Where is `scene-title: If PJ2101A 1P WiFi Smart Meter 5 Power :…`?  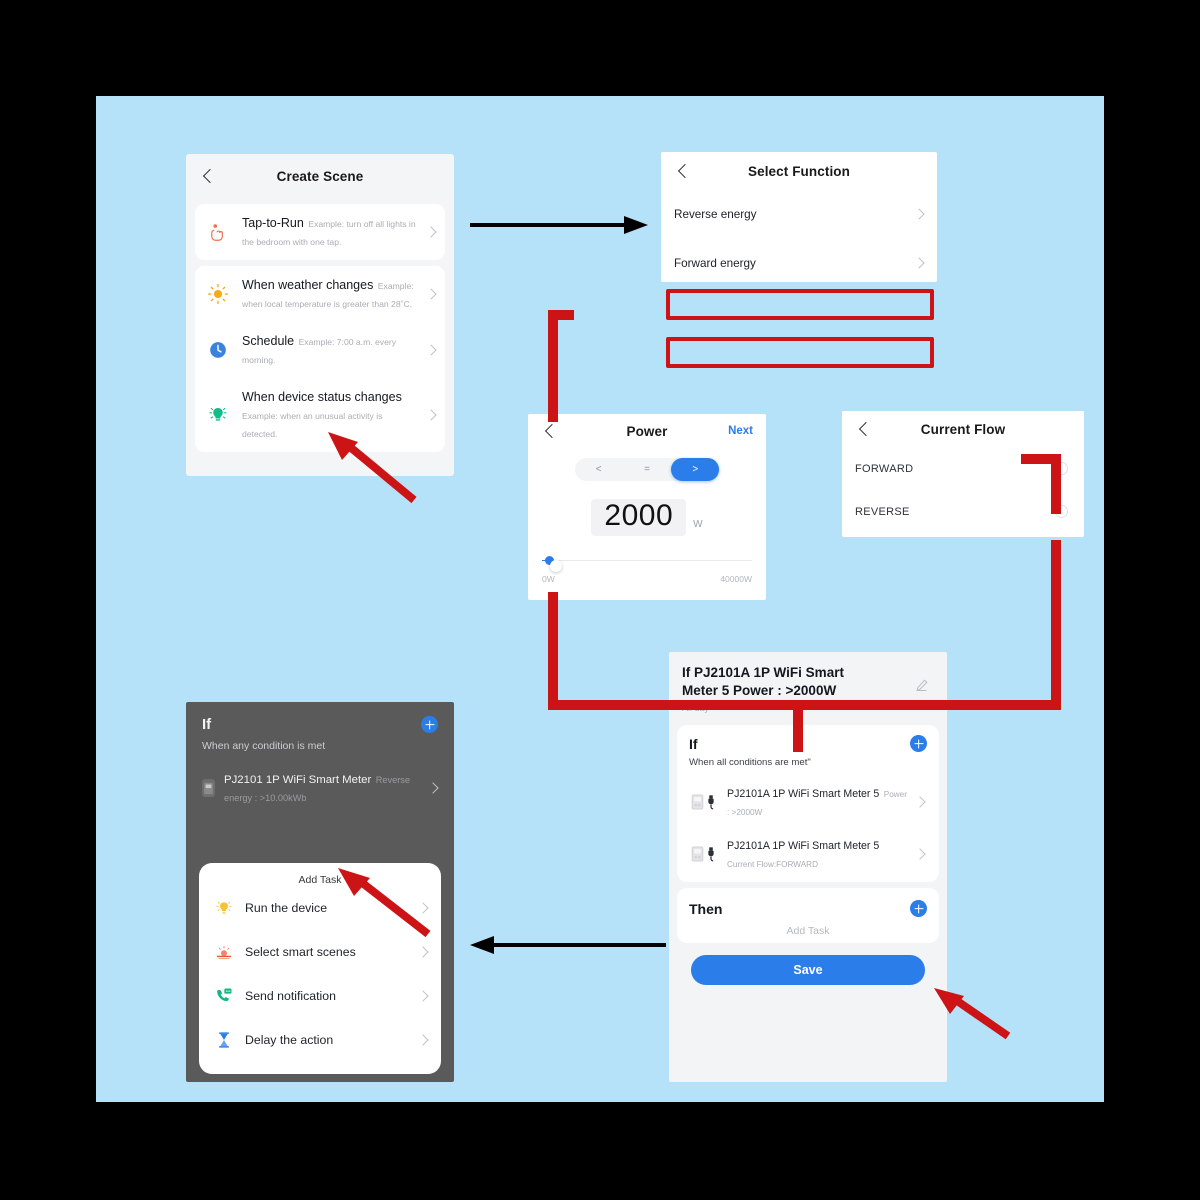
scene-title: If PJ2101A 1P WiFi Smart Meter 5 Power :… is located at coordinates (763, 681).